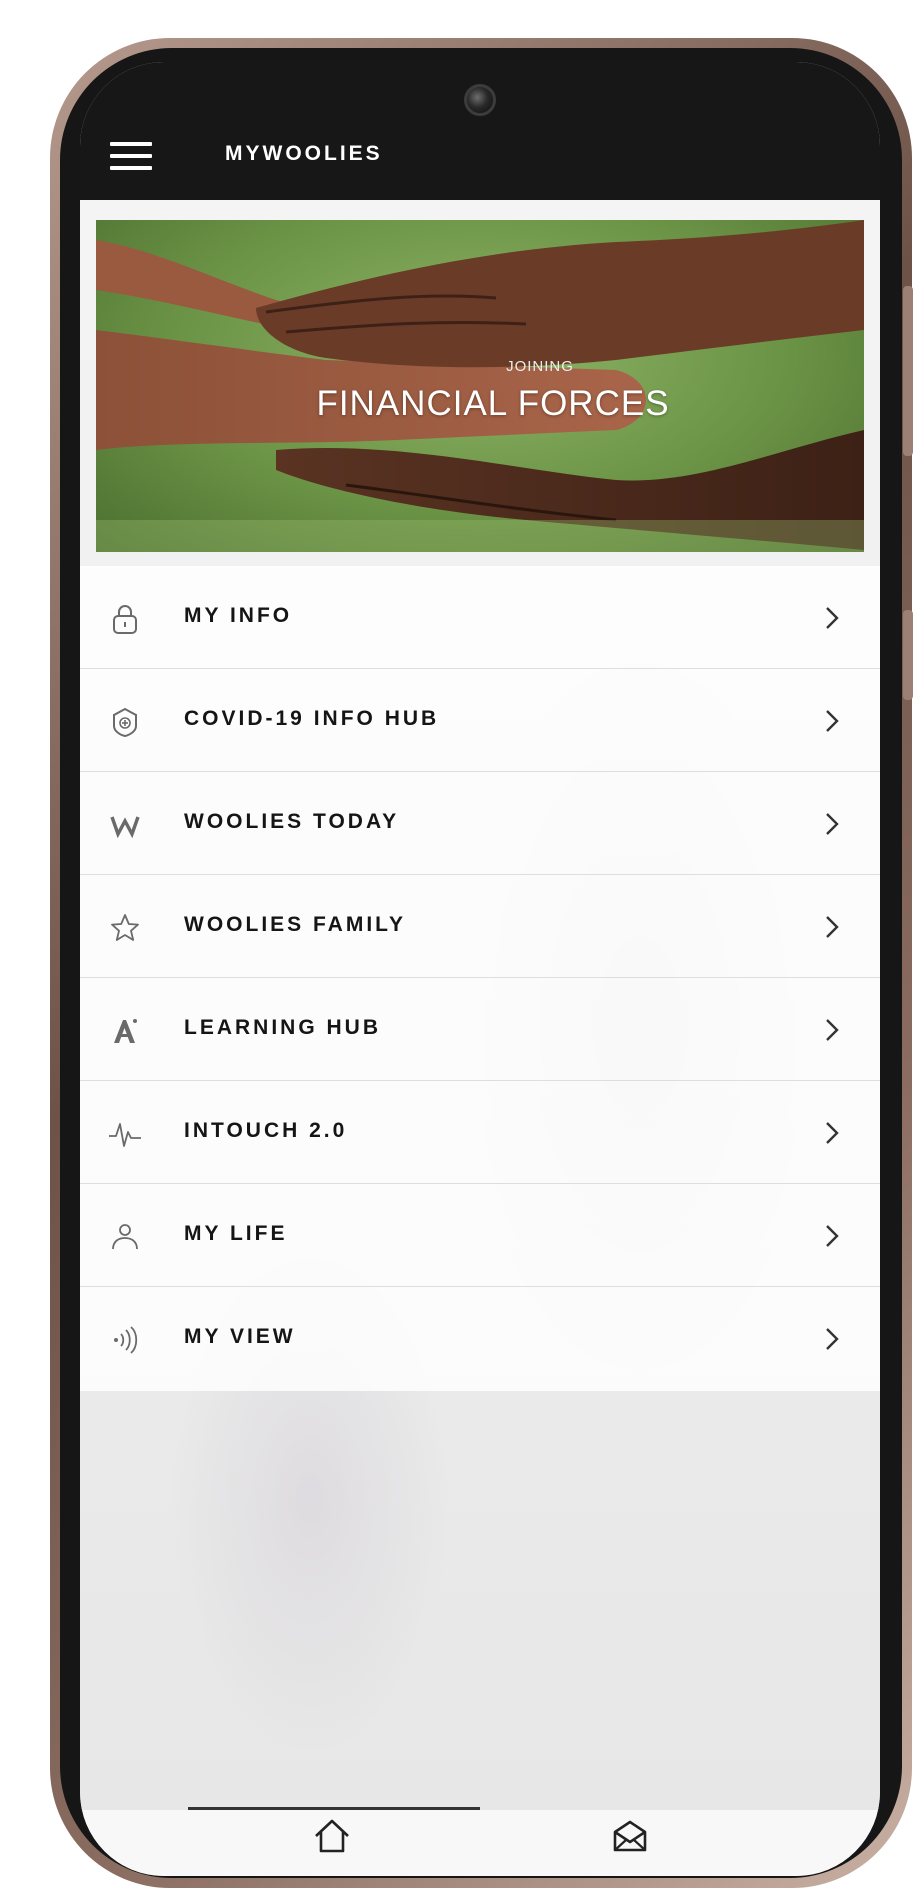  What do you see at coordinates (480, 617) in the screenshot?
I see `menu-item-my-info: MY INFO` at bounding box center [480, 617].